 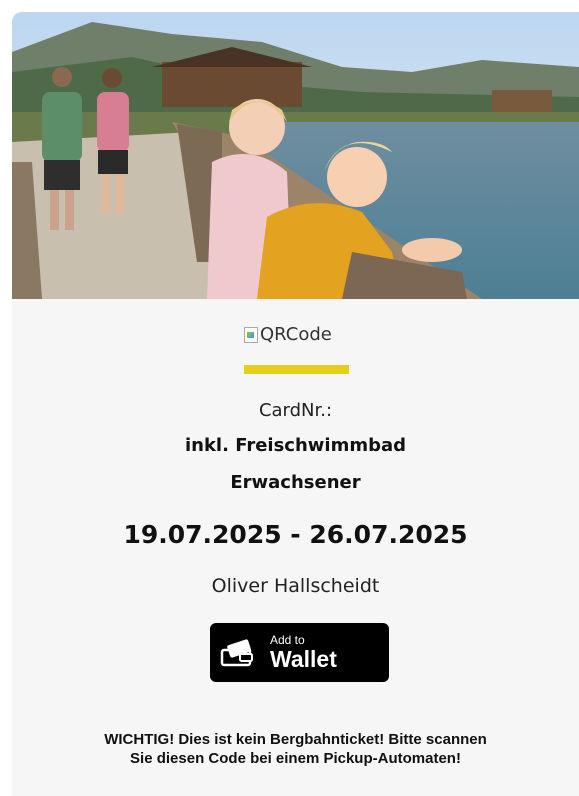 I want to click on qr-code-image: QRCode, so click(x=288, y=334).